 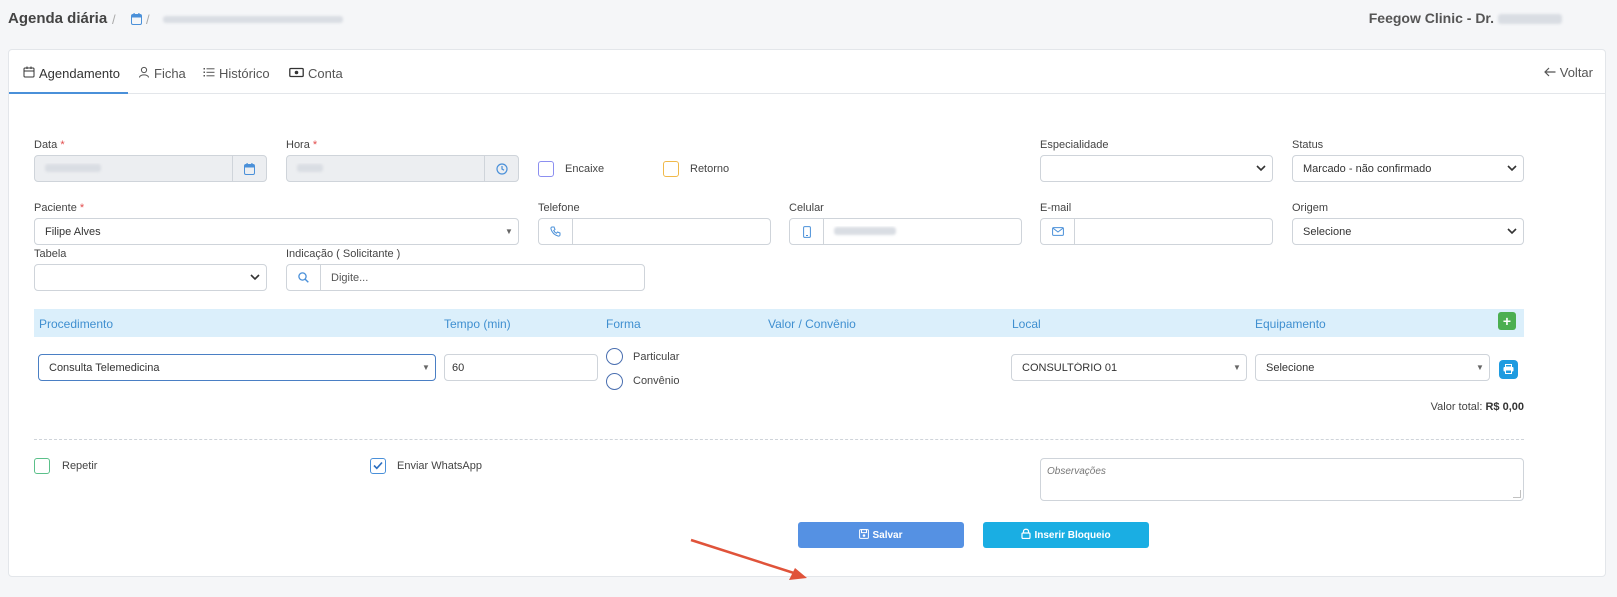 I want to click on tabela-label: Tabela, so click(x=50, y=254).